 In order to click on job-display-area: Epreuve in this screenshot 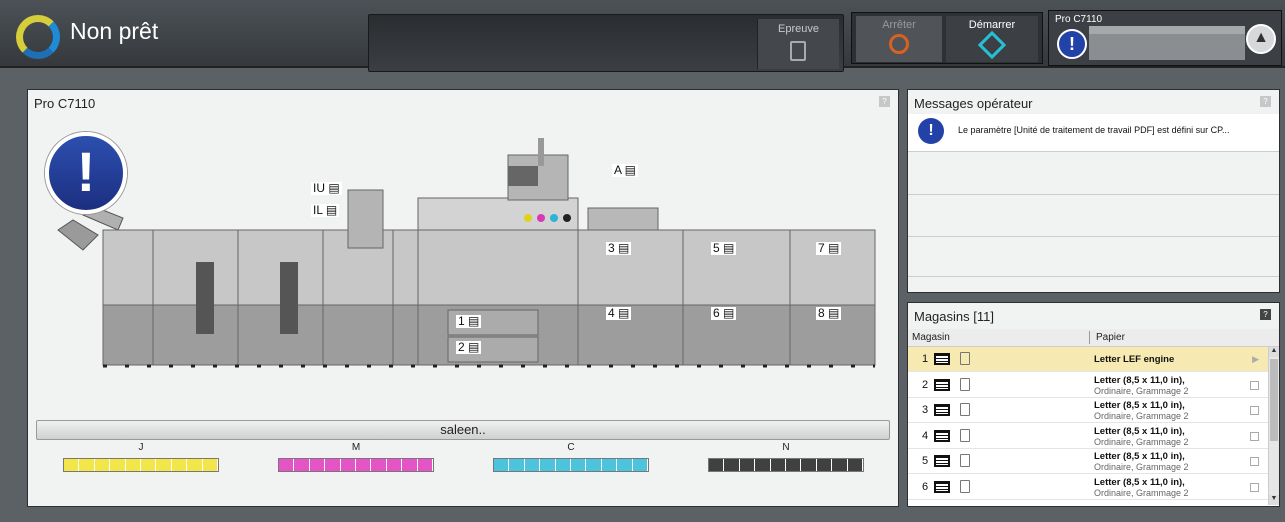, I will do `click(606, 43)`.